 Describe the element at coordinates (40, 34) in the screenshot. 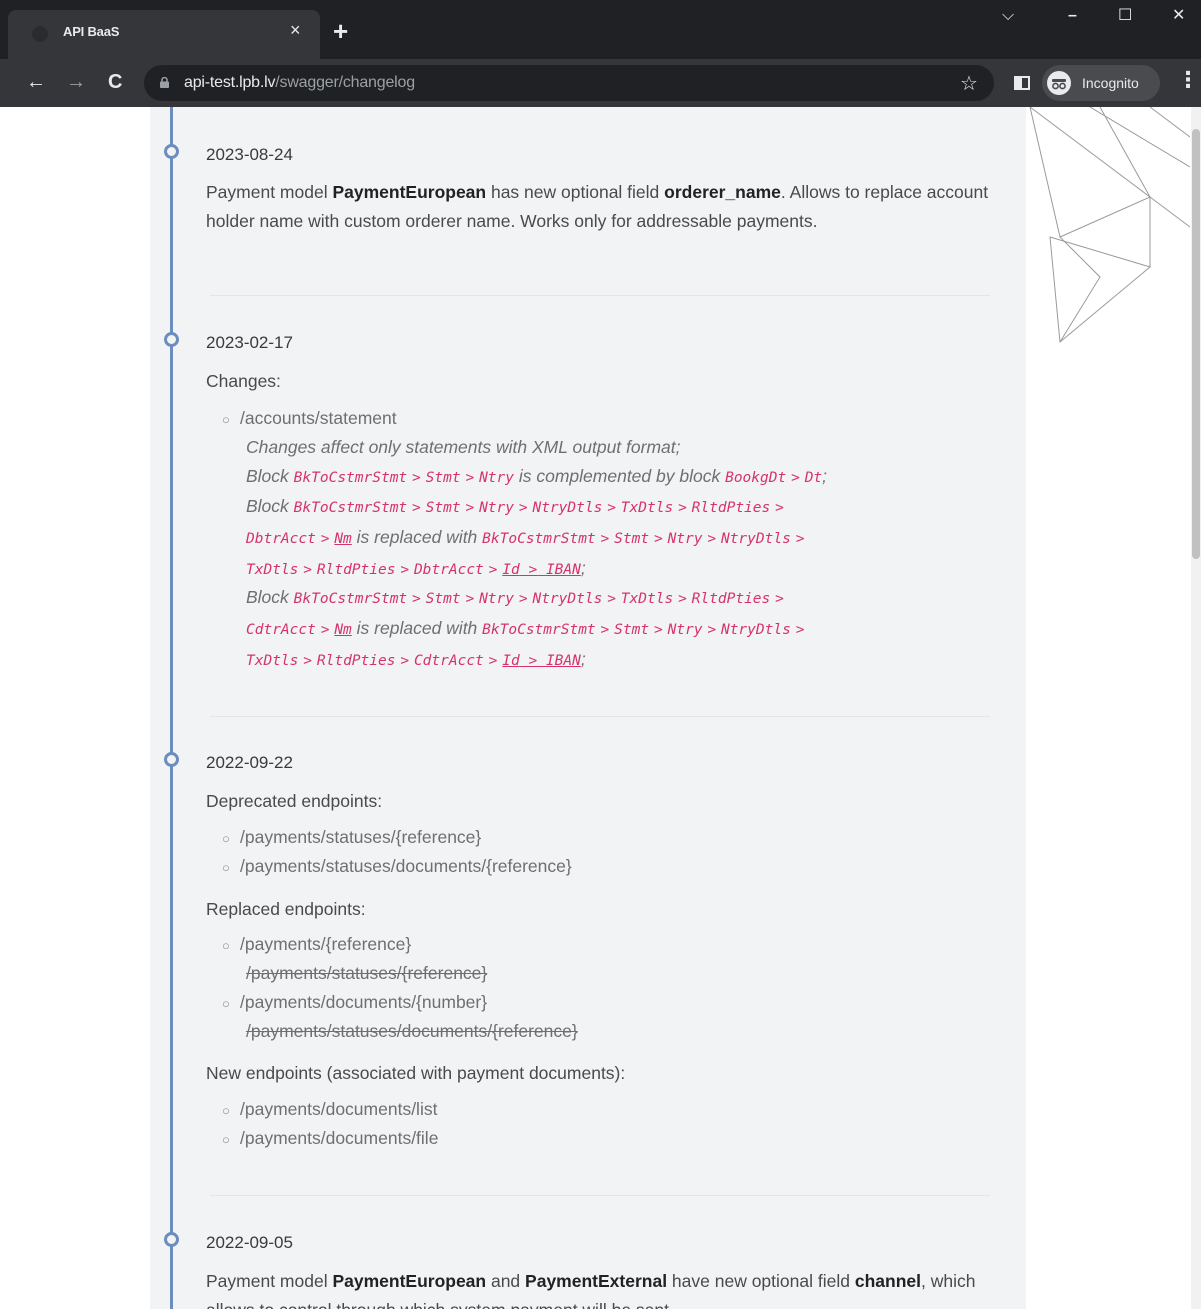

I see `favicon-icon` at that location.